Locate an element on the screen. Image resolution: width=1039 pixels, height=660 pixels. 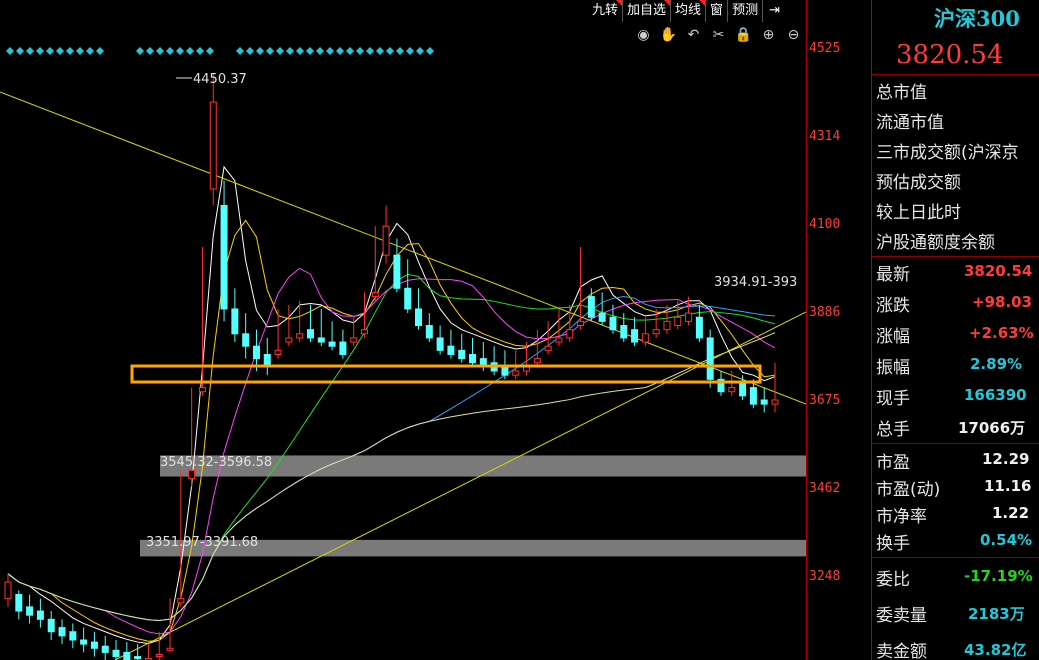
cut-icon: ✂ is located at coordinates (718, 35).